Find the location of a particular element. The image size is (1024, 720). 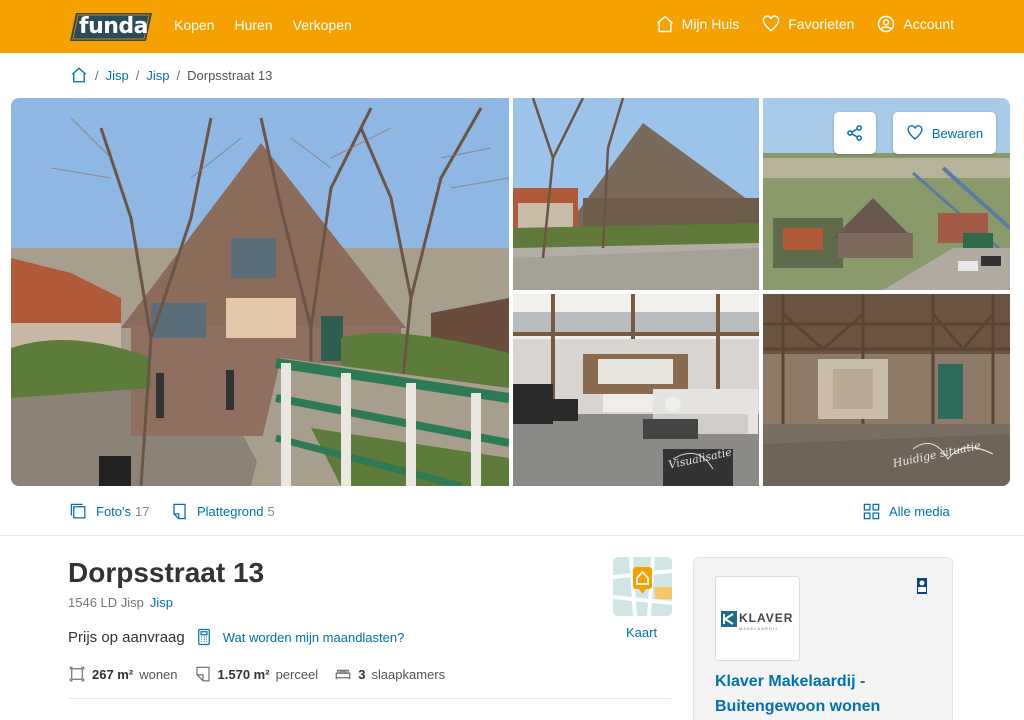

feature-value: 3 is located at coordinates (362, 674).